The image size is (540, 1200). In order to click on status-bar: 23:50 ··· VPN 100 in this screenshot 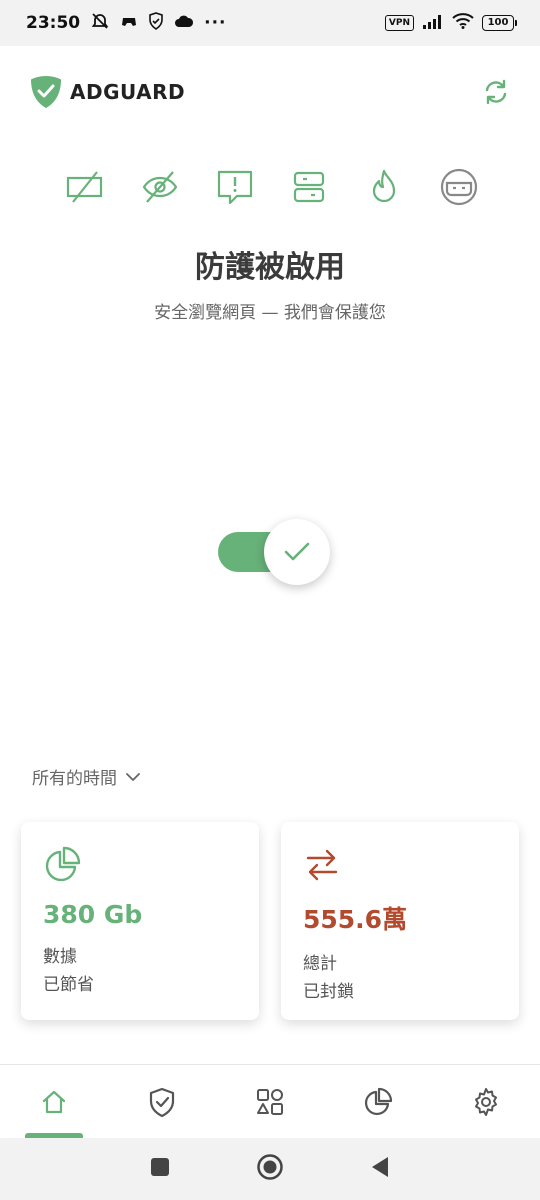, I will do `click(270, 23)`.